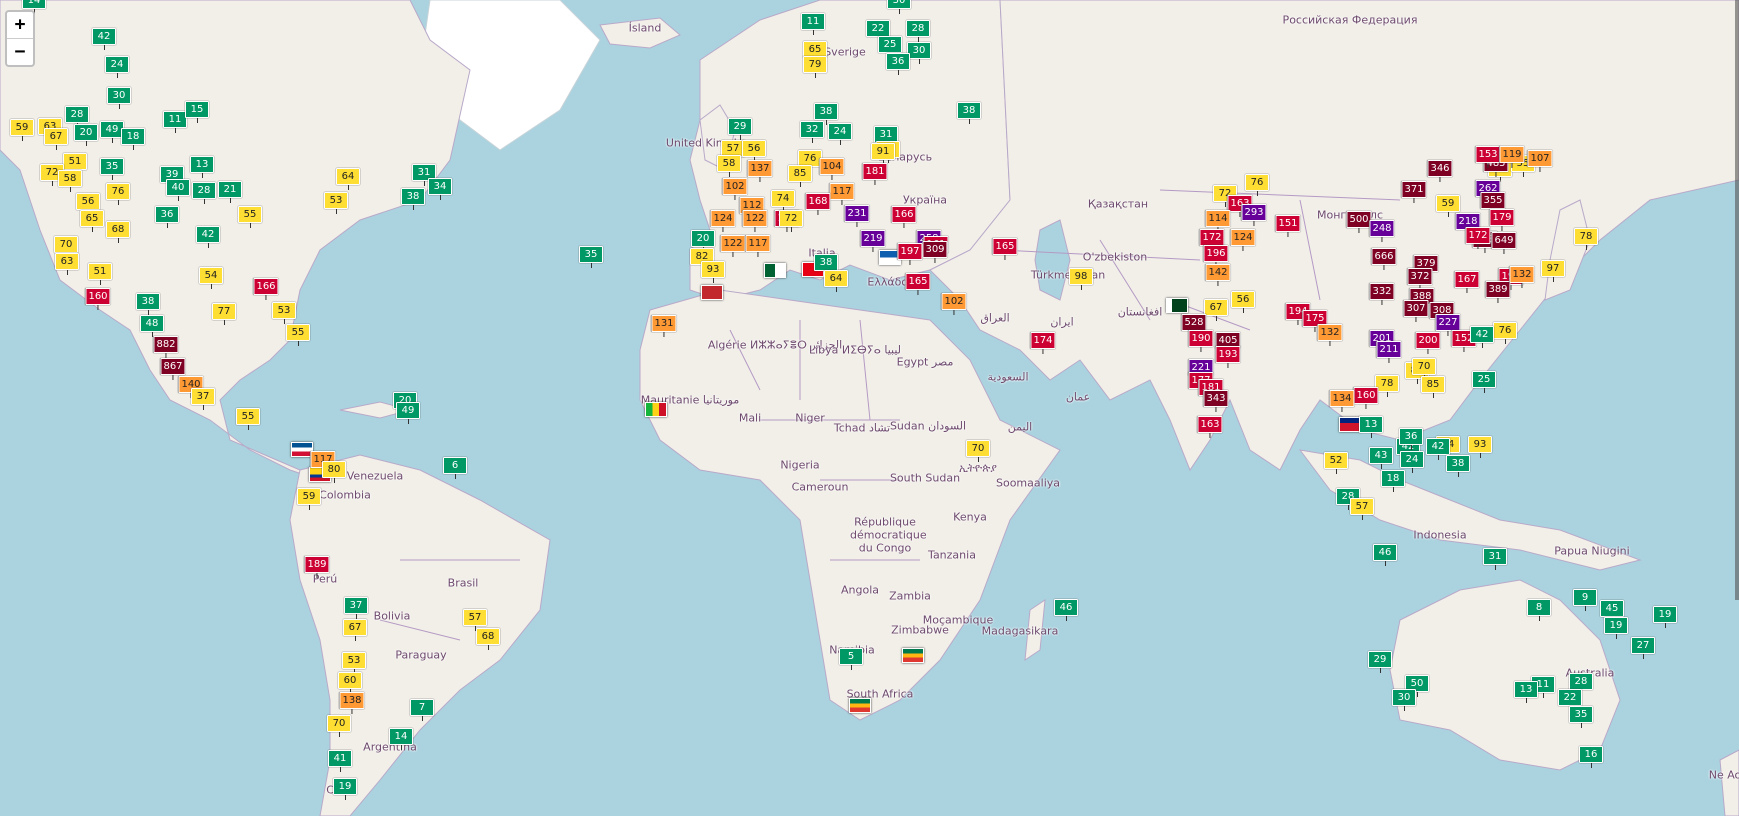 This screenshot has height=816, width=1739. Describe the element at coordinates (440, 189) in the screenshot. I see `aqi-station-marker: 34` at that location.